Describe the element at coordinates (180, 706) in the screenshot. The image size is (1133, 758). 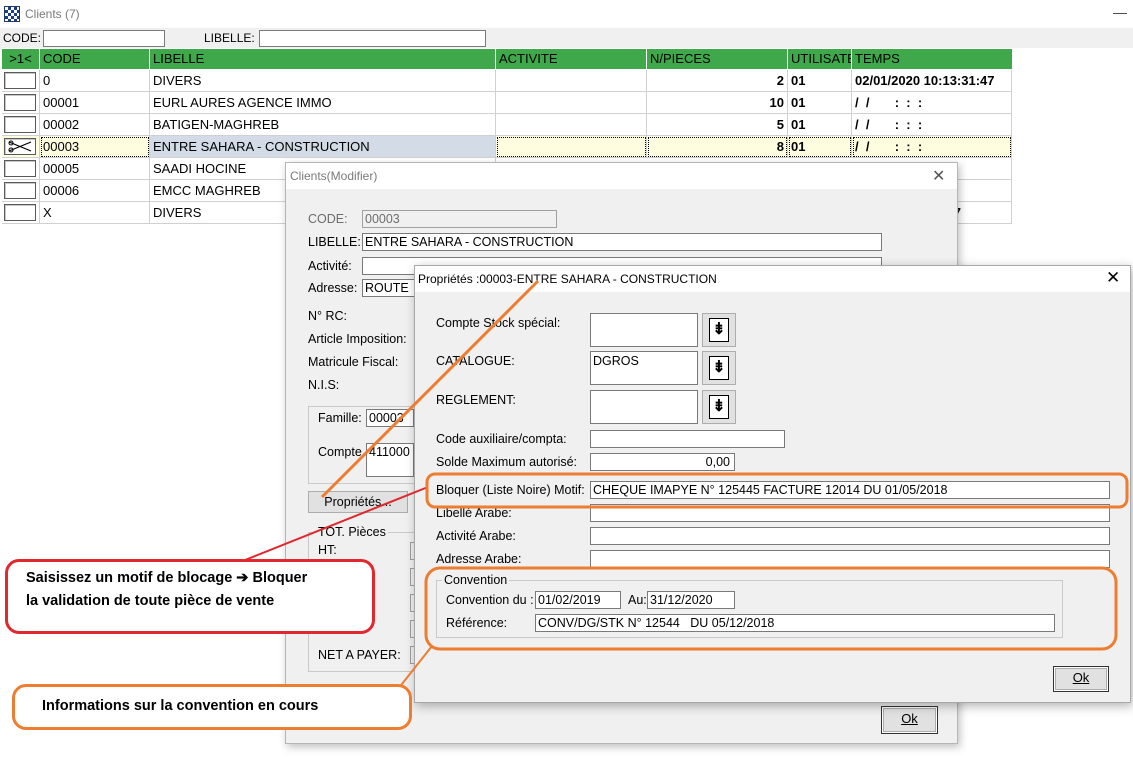
I see `convention-callout-text: Informations sur la convention en cours` at that location.